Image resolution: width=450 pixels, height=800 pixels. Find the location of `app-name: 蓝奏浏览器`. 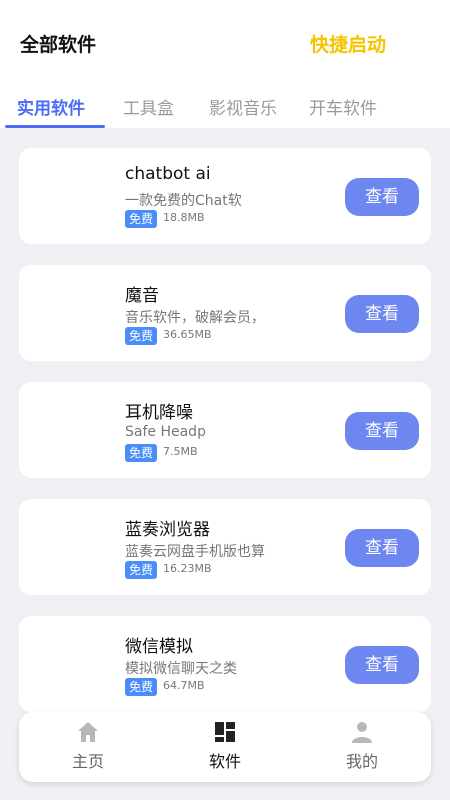

app-name: 蓝奏浏览器 is located at coordinates (167, 530).